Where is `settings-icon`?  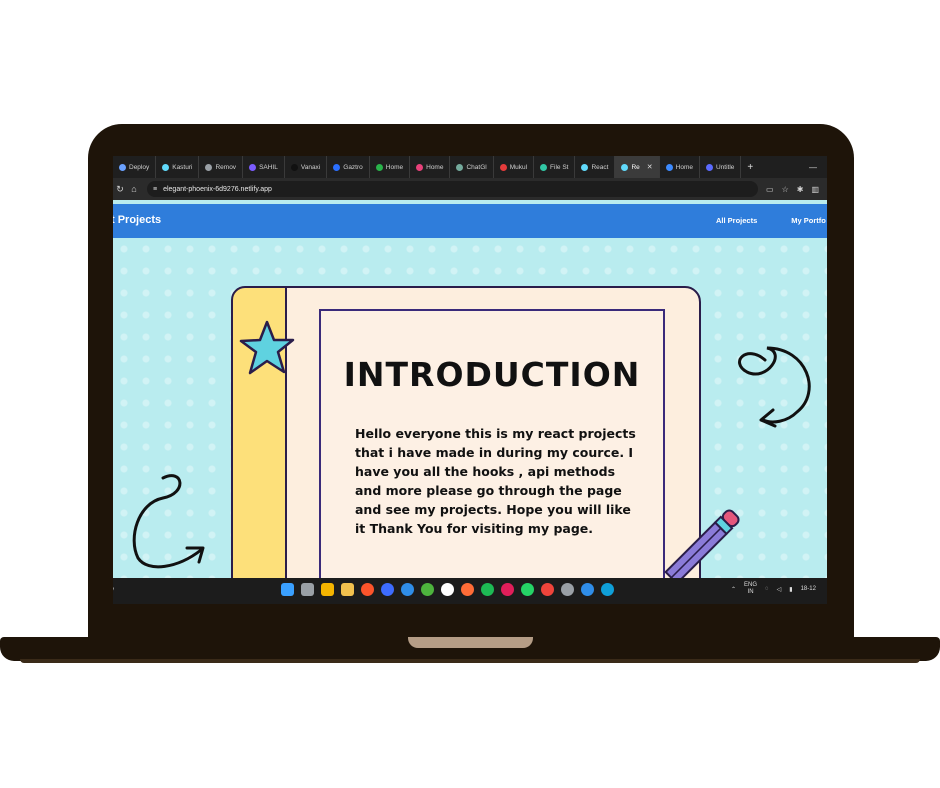 settings-icon is located at coordinates (567, 589).